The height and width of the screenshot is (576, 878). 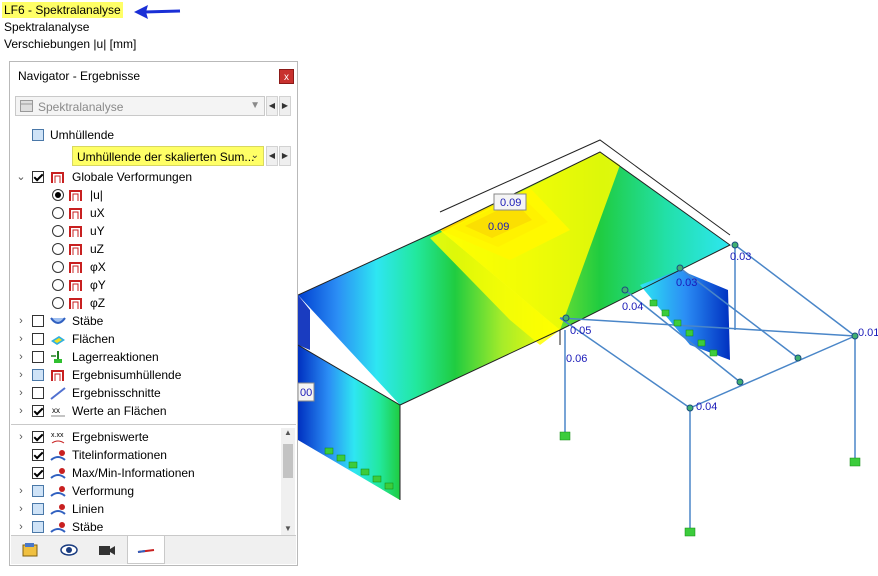 I want to click on tab-results, so click(x=146, y=550).